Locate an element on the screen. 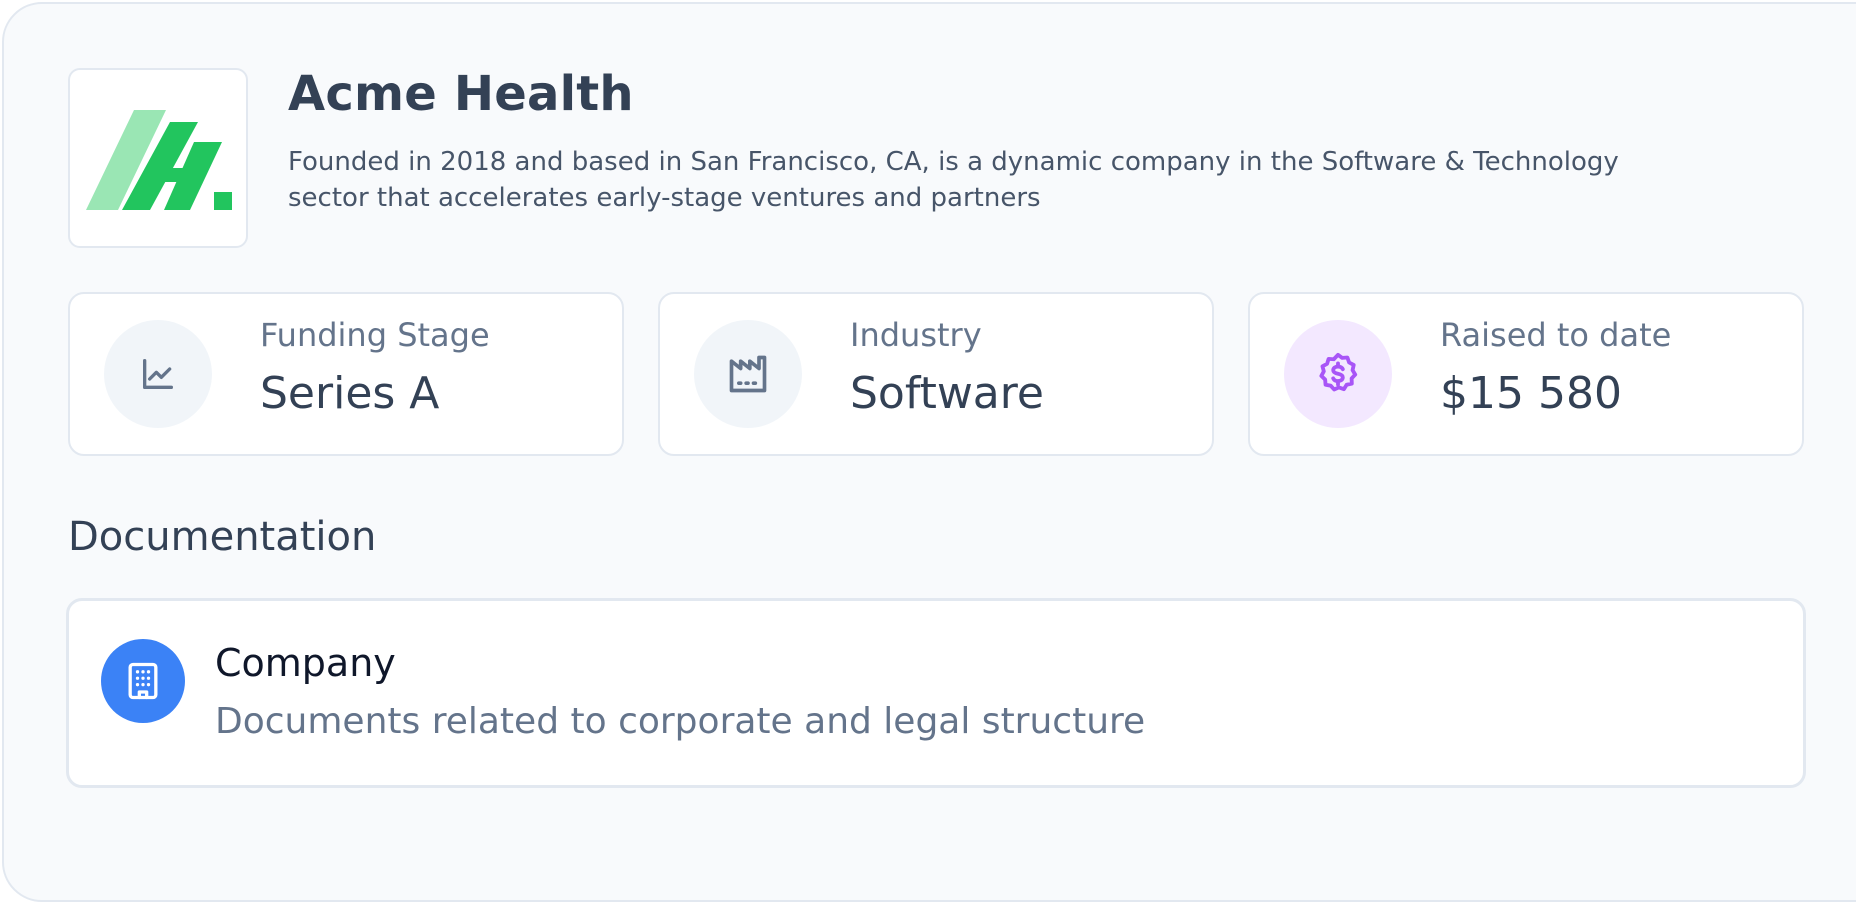 The height and width of the screenshot is (902, 1856). chart-line-icon is located at coordinates (158, 374).